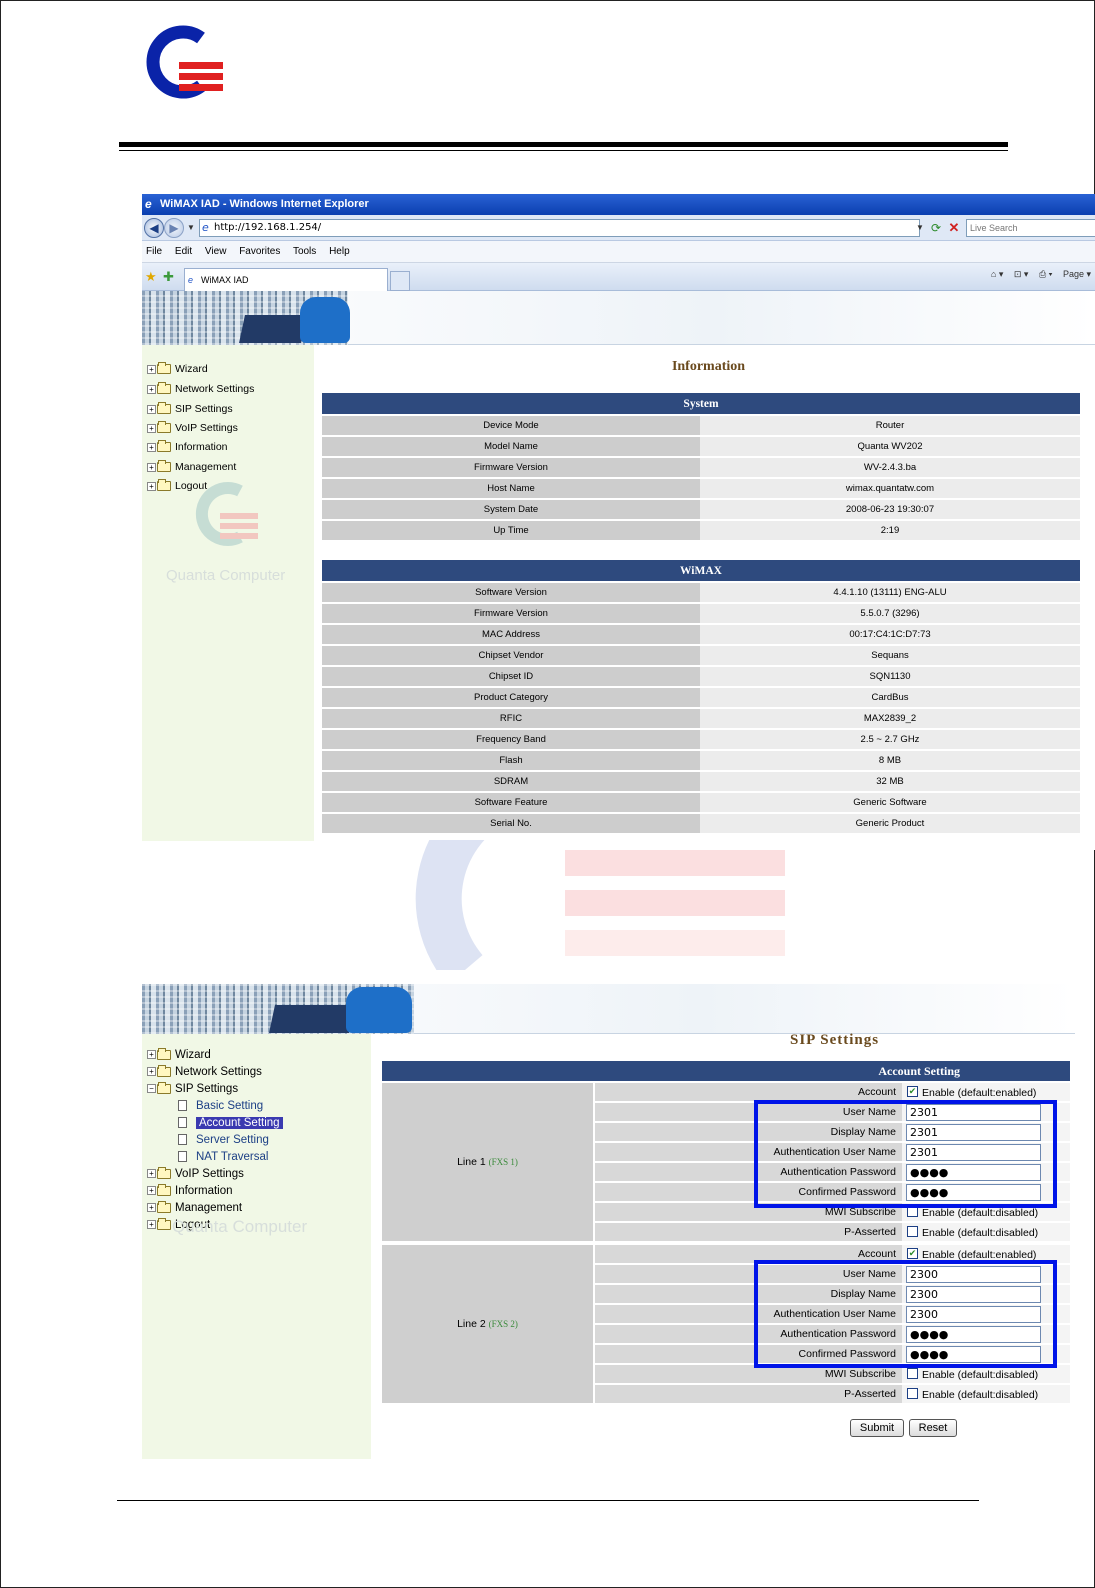  Describe the element at coordinates (151, 277) in the screenshot. I see `favorites-star-icon: ★` at that location.